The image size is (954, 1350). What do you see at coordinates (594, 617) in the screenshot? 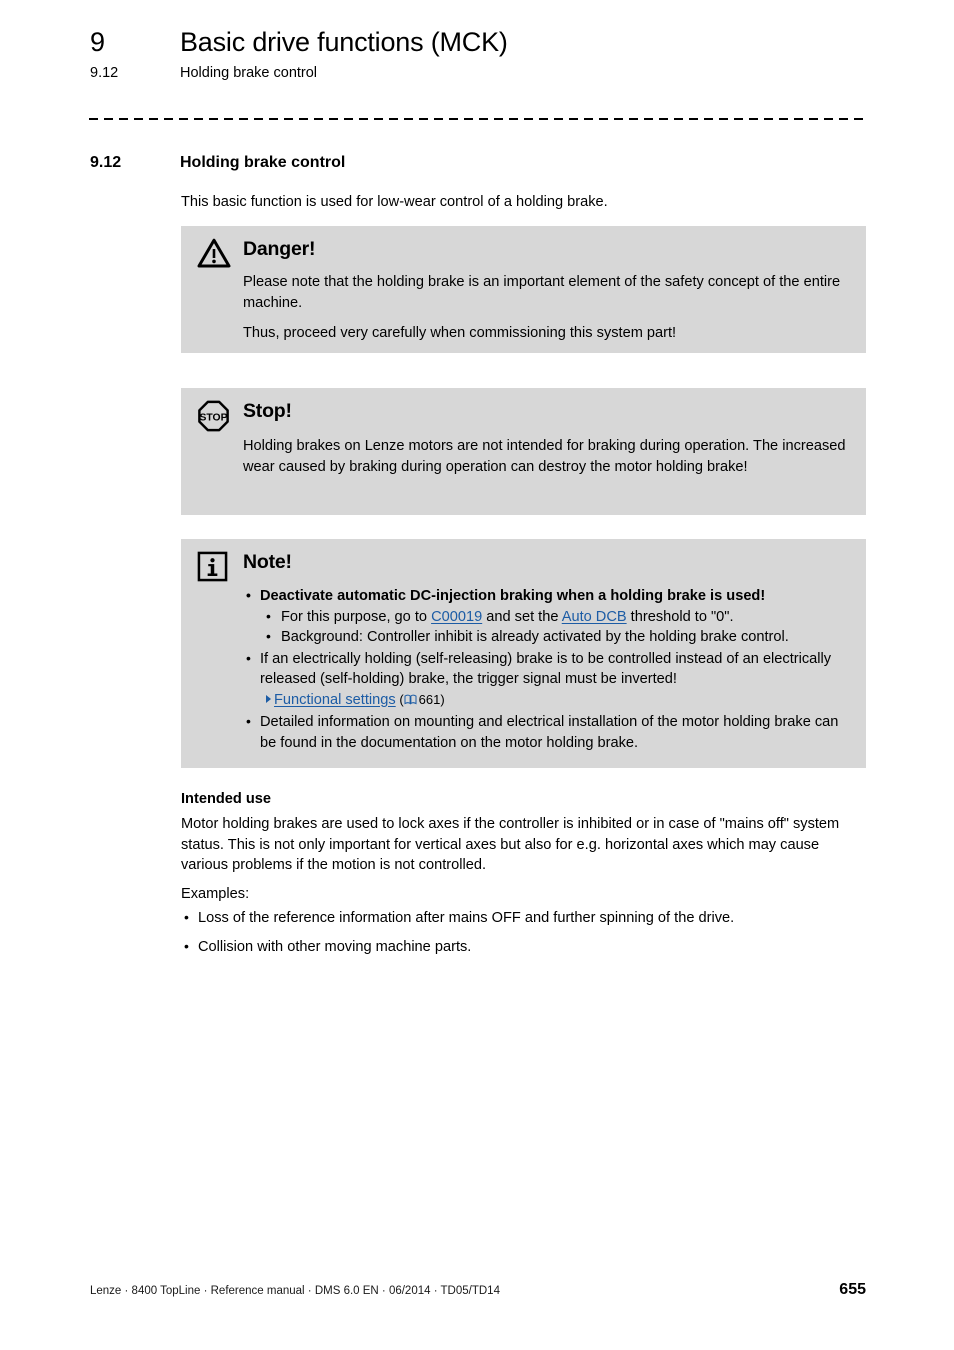
I see `link-auto-dcb: Auto DCB` at bounding box center [594, 617].